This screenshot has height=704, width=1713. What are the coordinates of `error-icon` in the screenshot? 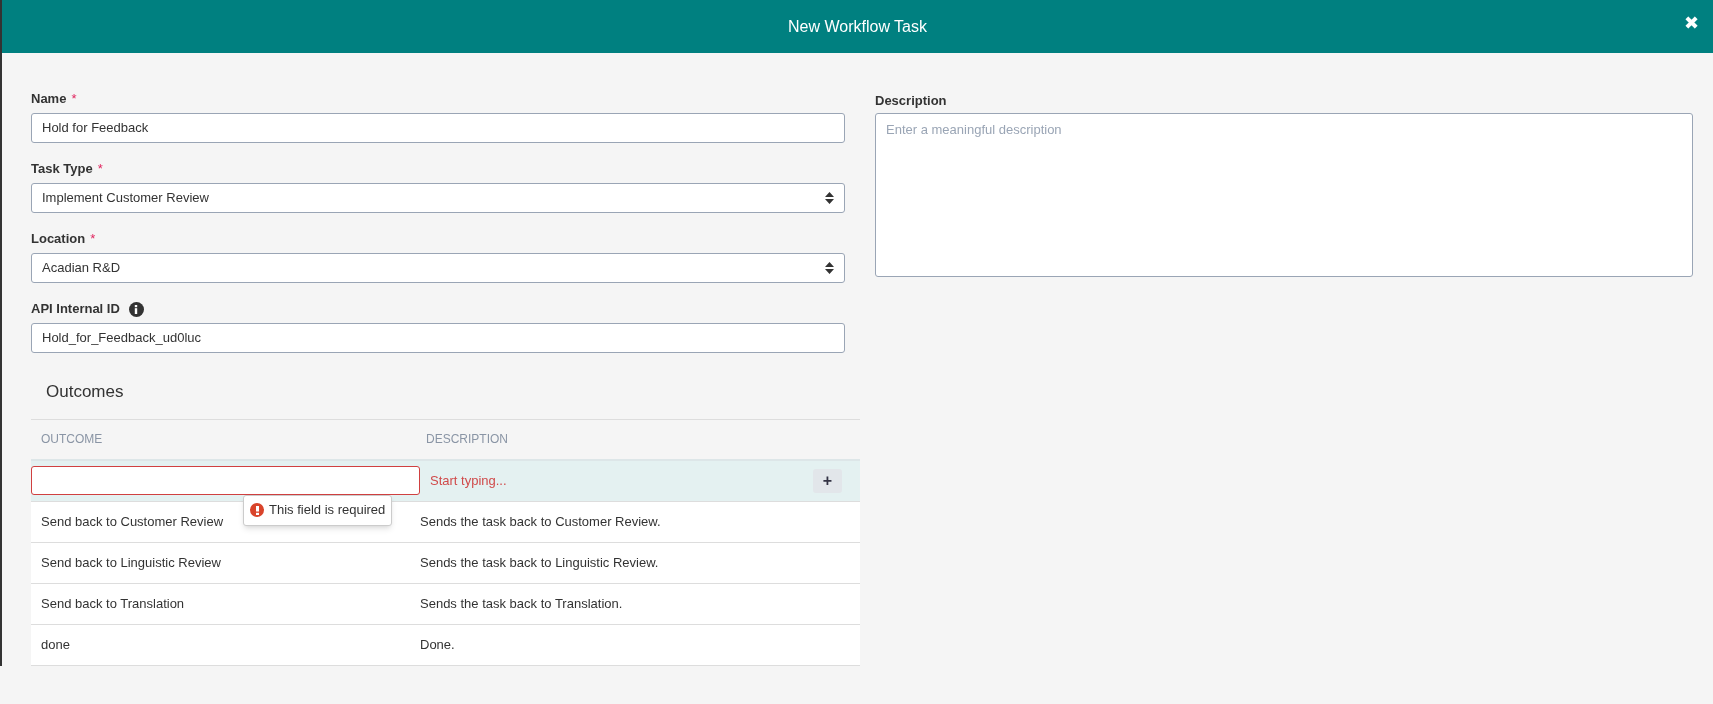 It's located at (257, 510).